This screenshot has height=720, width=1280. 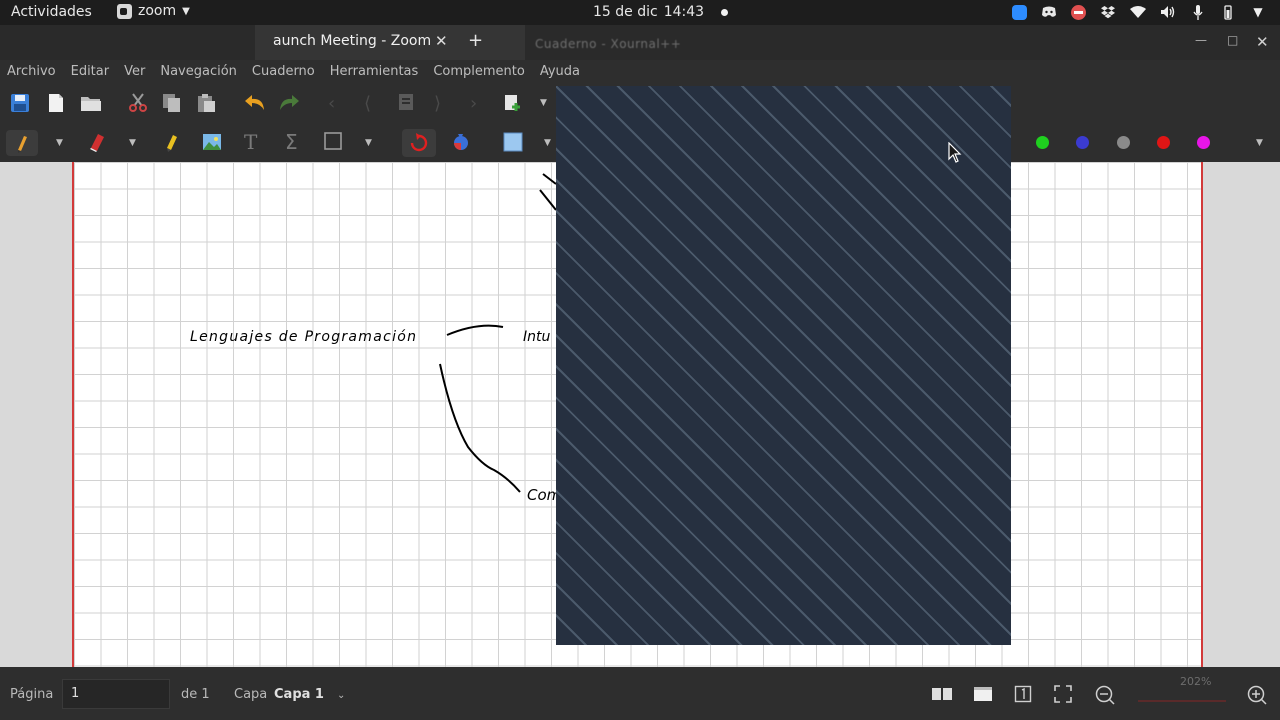 I want to click on layer-label: Capa, so click(x=251, y=694).